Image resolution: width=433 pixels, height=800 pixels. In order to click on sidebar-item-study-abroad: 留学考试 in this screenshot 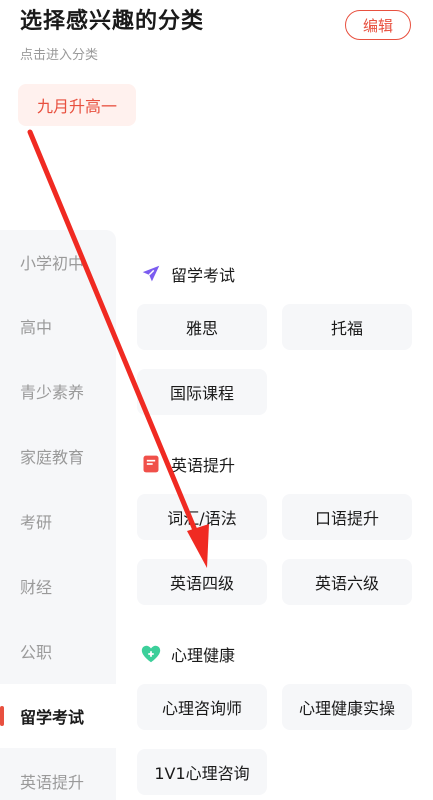, I will do `click(58, 716)`.